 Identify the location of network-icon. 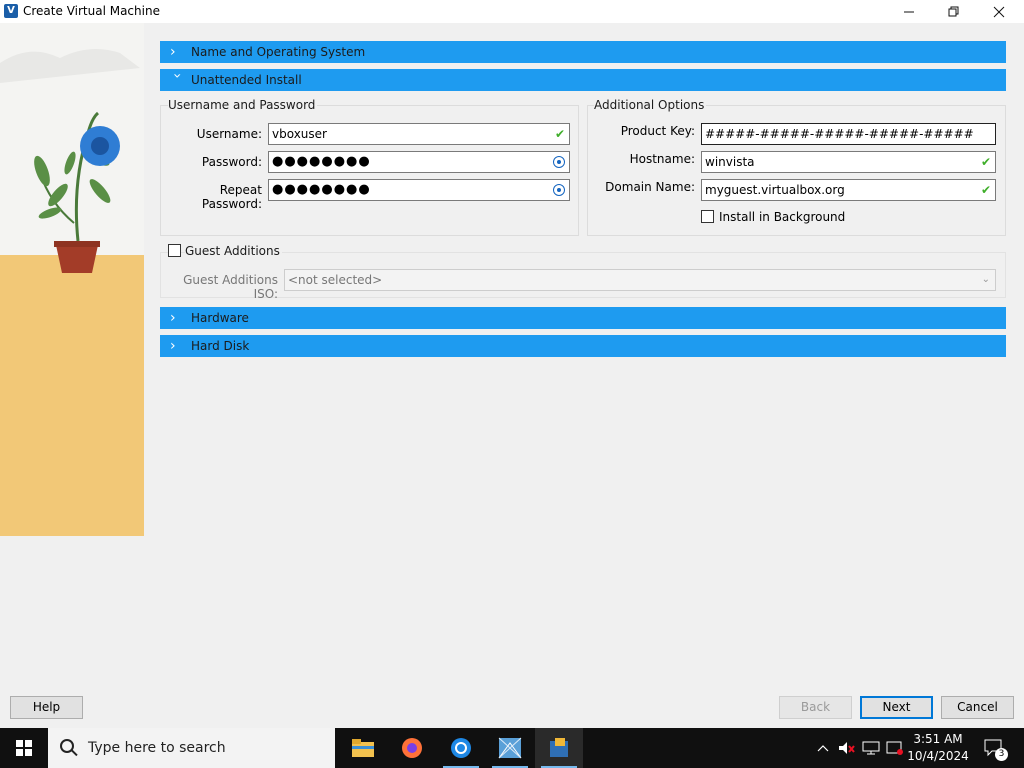
(871, 748).